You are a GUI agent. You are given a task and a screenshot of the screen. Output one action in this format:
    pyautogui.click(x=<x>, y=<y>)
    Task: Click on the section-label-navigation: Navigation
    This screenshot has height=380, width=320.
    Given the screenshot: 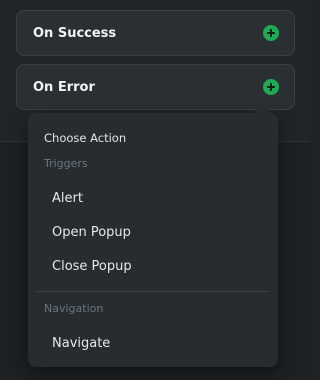 What is the action you would take?
    pyautogui.click(x=74, y=308)
    